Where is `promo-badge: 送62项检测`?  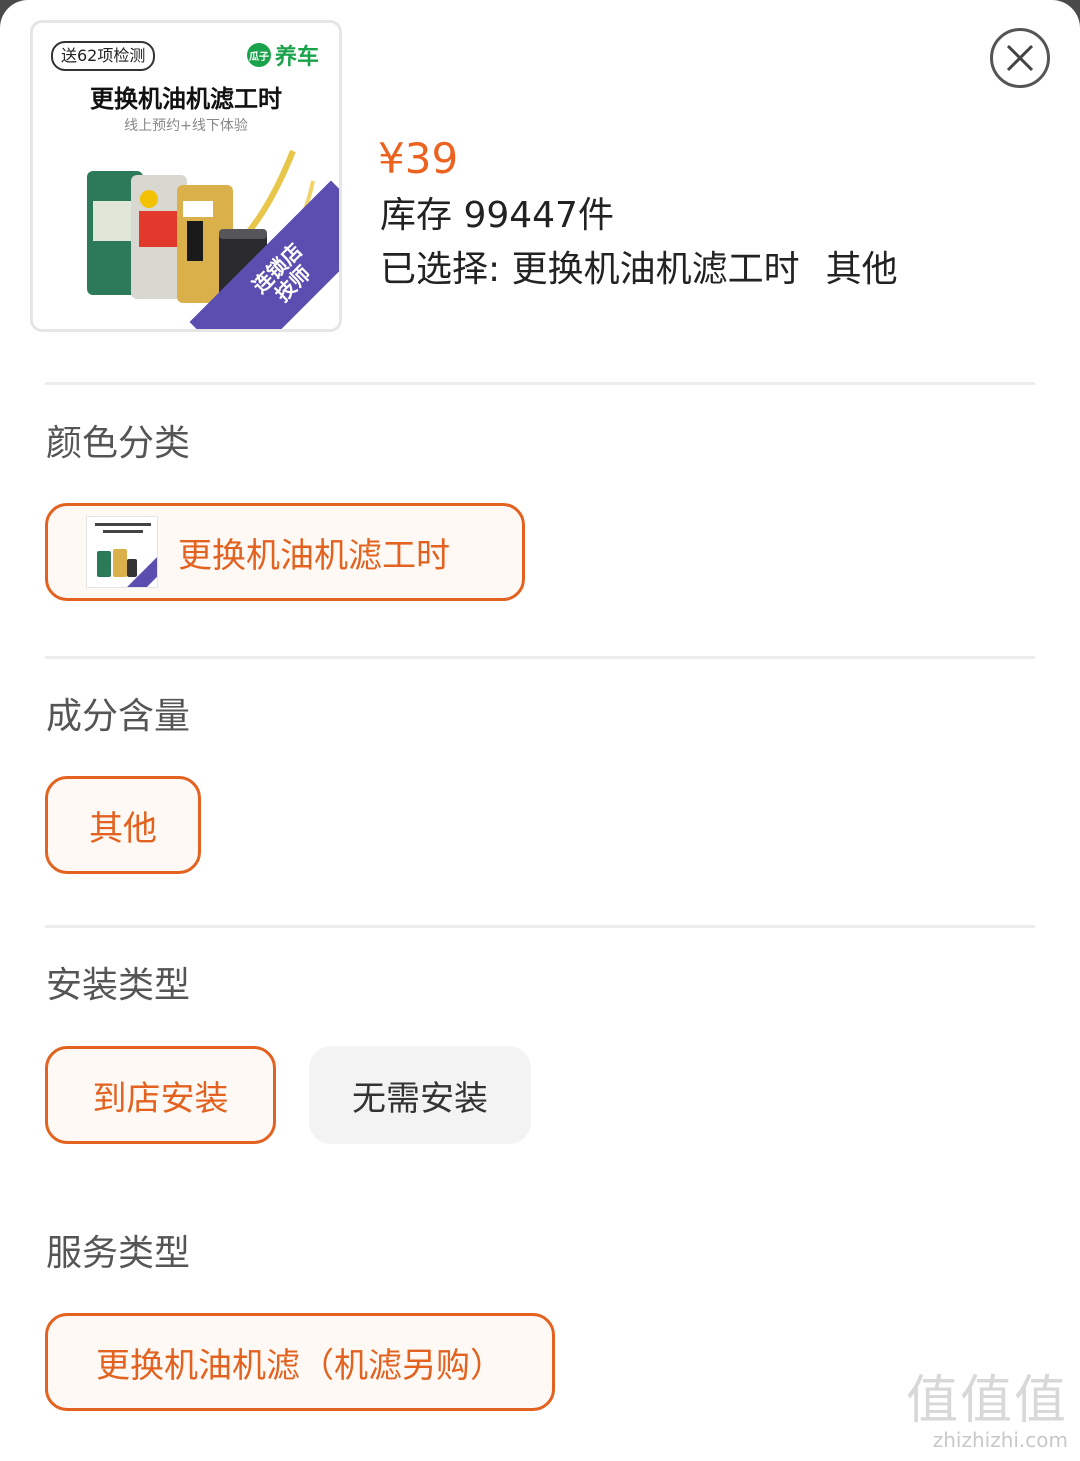
promo-badge: 送62项检测 is located at coordinates (103, 56).